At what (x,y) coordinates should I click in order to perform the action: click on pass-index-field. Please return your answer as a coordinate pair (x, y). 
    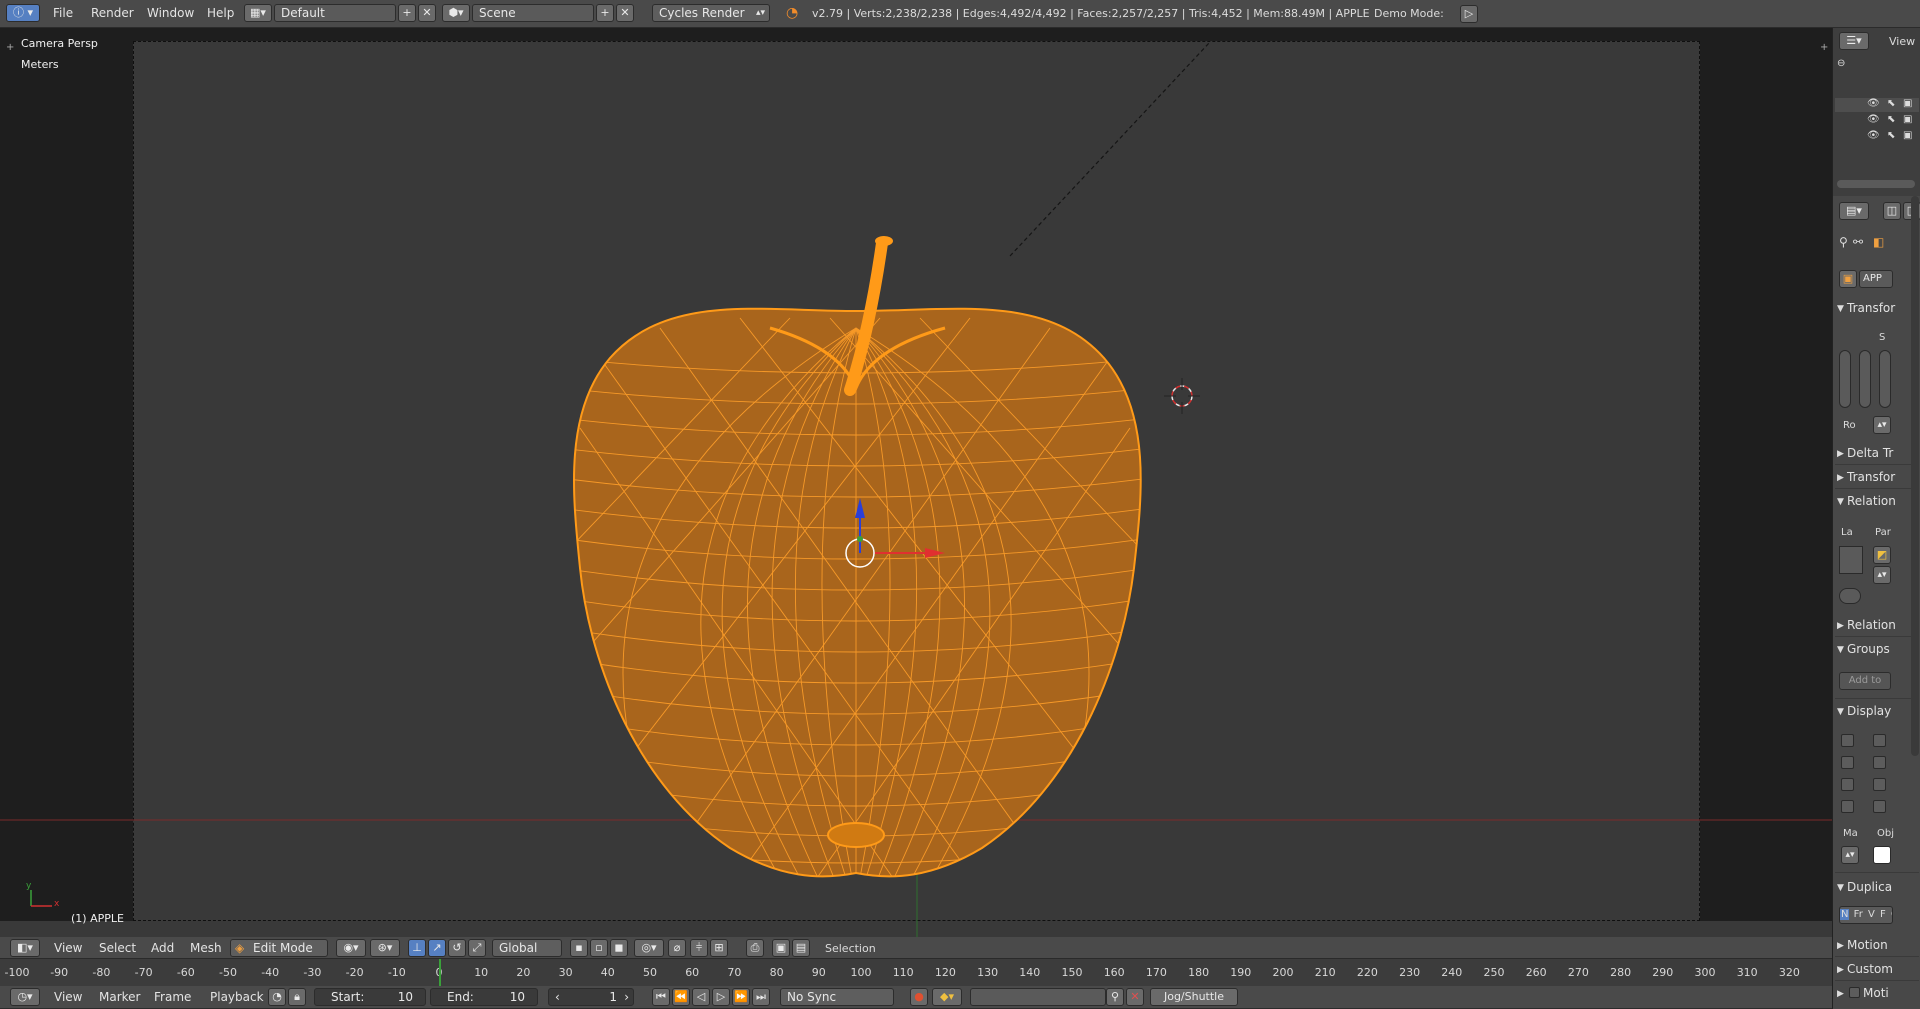
    Looking at the image, I should click on (1850, 596).